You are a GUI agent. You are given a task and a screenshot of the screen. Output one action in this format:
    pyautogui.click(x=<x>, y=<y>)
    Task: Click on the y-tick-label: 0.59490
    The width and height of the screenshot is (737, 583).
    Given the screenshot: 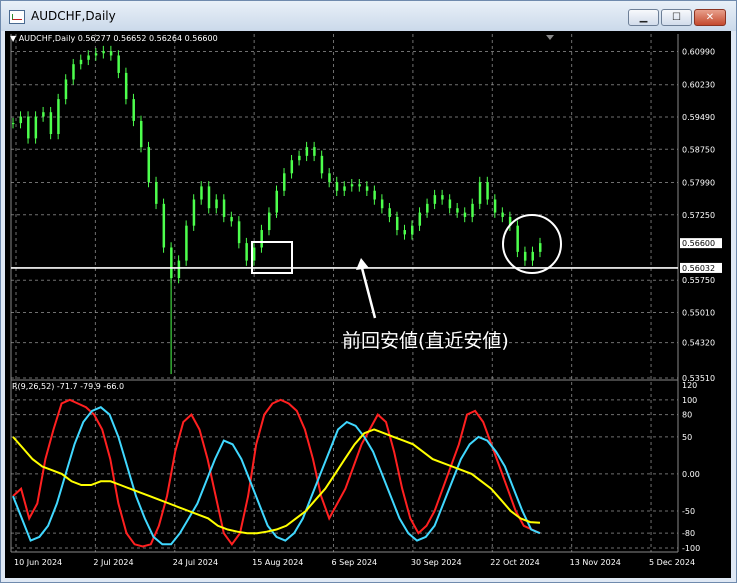 What is the action you would take?
    pyautogui.click(x=698, y=117)
    